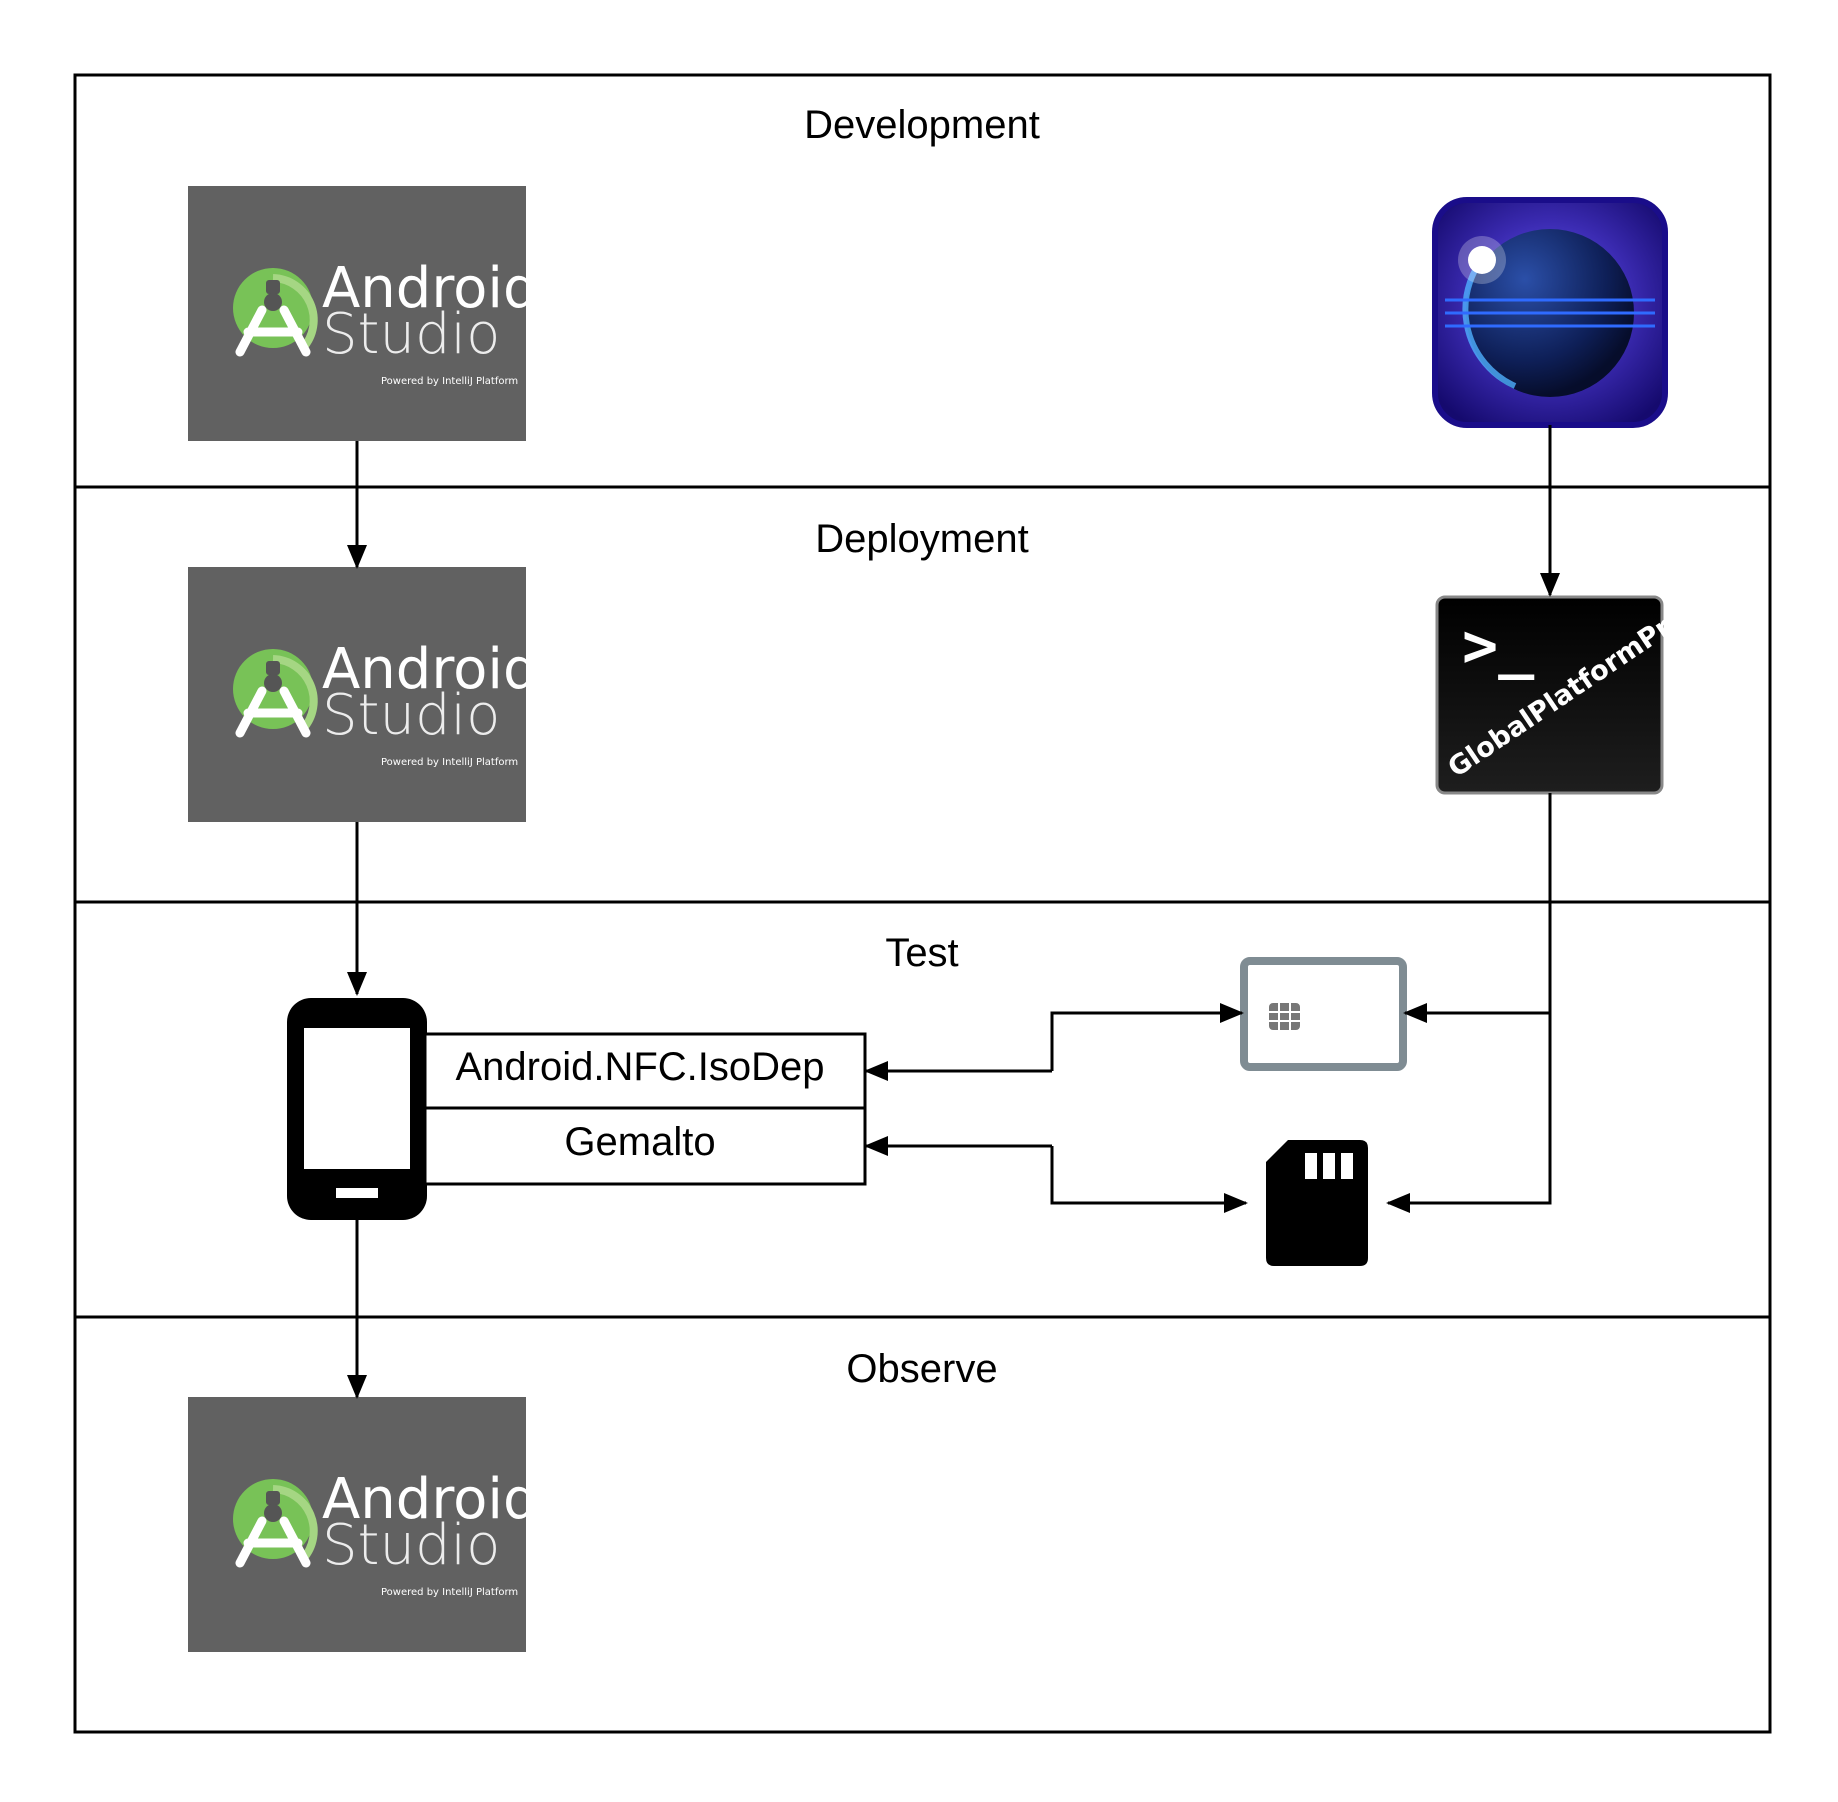 Image resolution: width=1838 pixels, height=1802 pixels. Describe the element at coordinates (1469, 1113) in the screenshot. I see `edge-gpp-to-sim` at that location.